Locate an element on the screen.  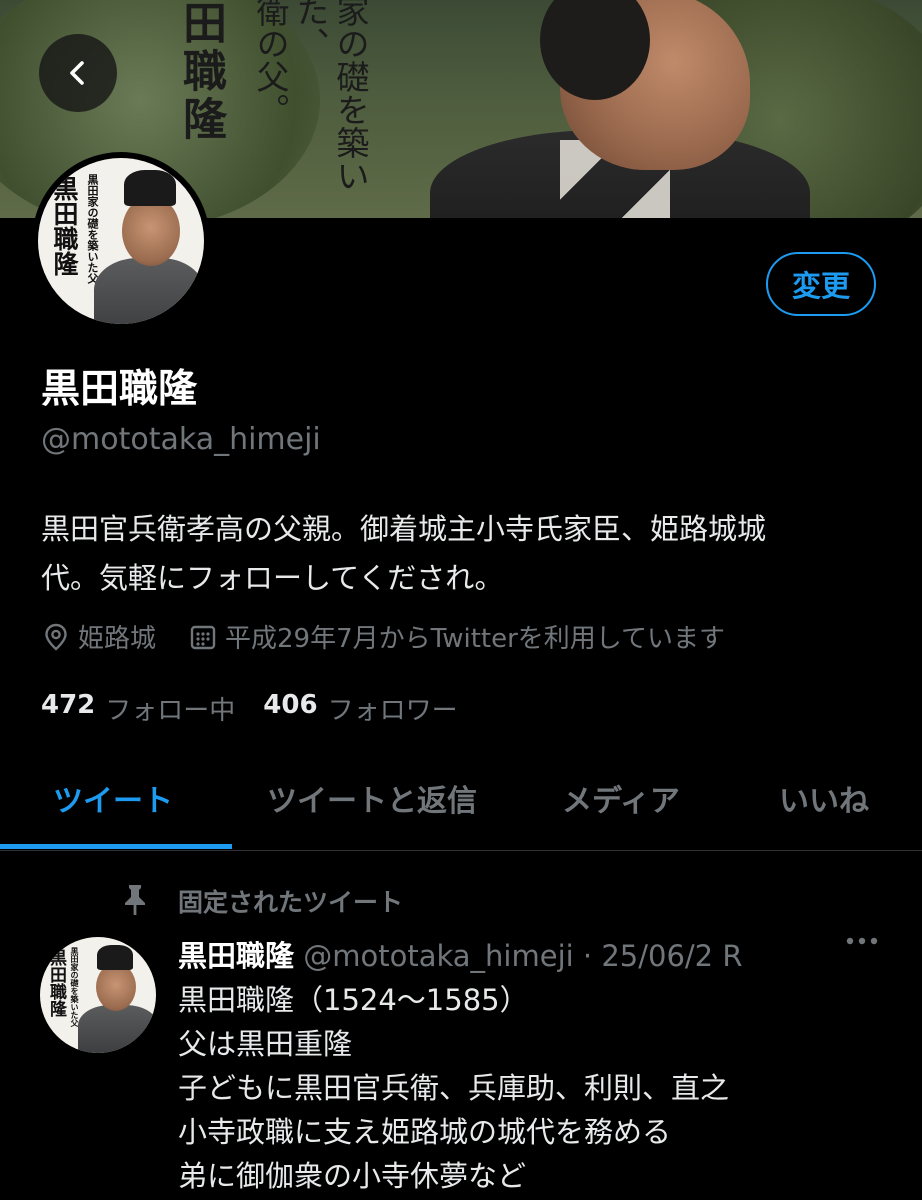
avatar-poster-subtitle: 黒田家の礎を築いた父 is located at coordinates (92, 229).